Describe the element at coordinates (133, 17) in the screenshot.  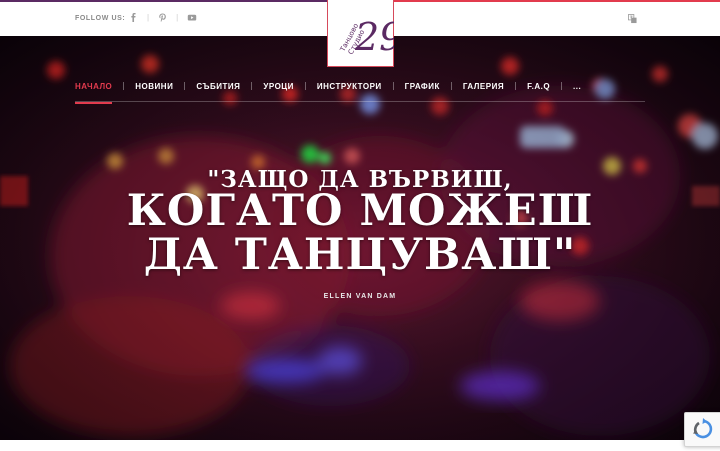
I see `facebook-icon` at that location.